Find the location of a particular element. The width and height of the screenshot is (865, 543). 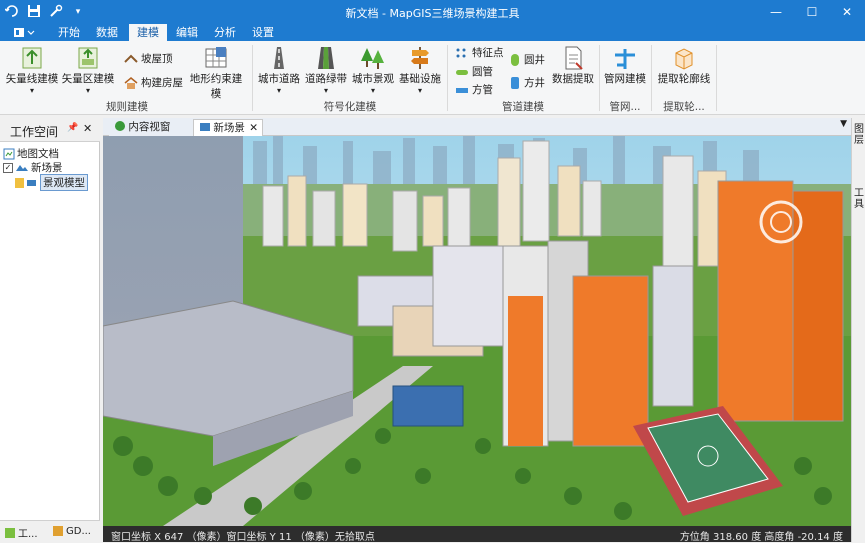

tree-item-landscape-model: 景观模型 is located at coordinates (51, 182).